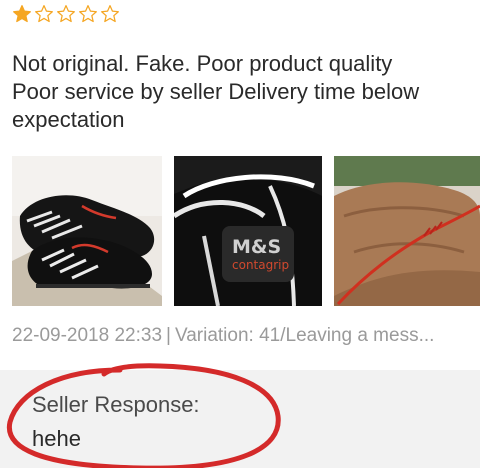  I want to click on star-rating, so click(66, 14).